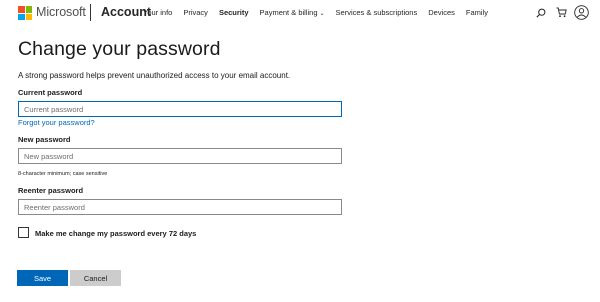  I want to click on chevron-down-icon: ⌄, so click(322, 14).